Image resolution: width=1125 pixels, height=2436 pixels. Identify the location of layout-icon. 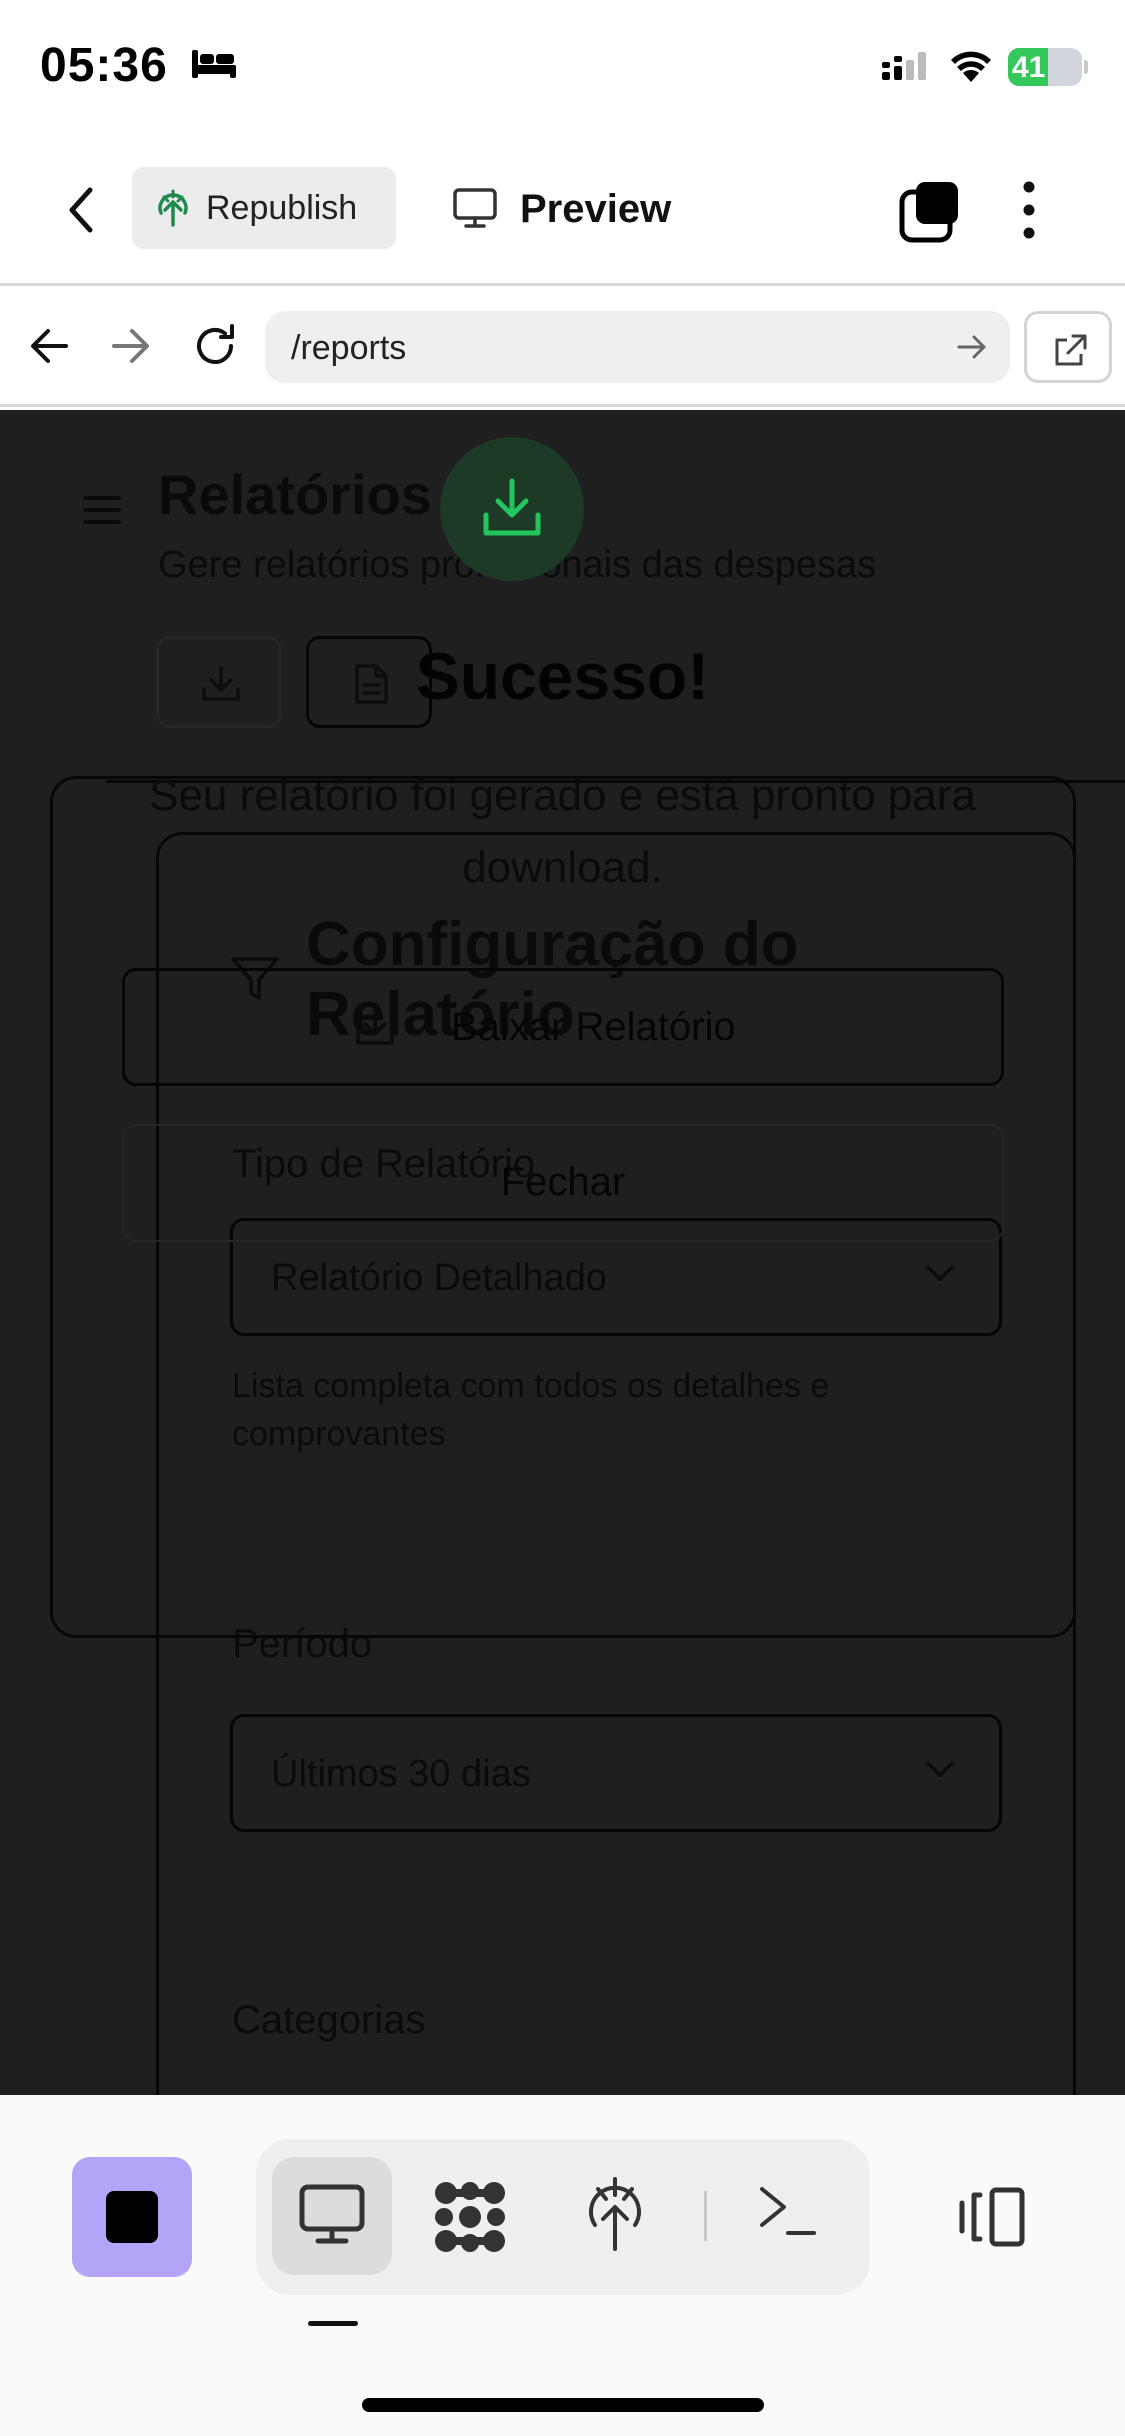
(991, 2217).